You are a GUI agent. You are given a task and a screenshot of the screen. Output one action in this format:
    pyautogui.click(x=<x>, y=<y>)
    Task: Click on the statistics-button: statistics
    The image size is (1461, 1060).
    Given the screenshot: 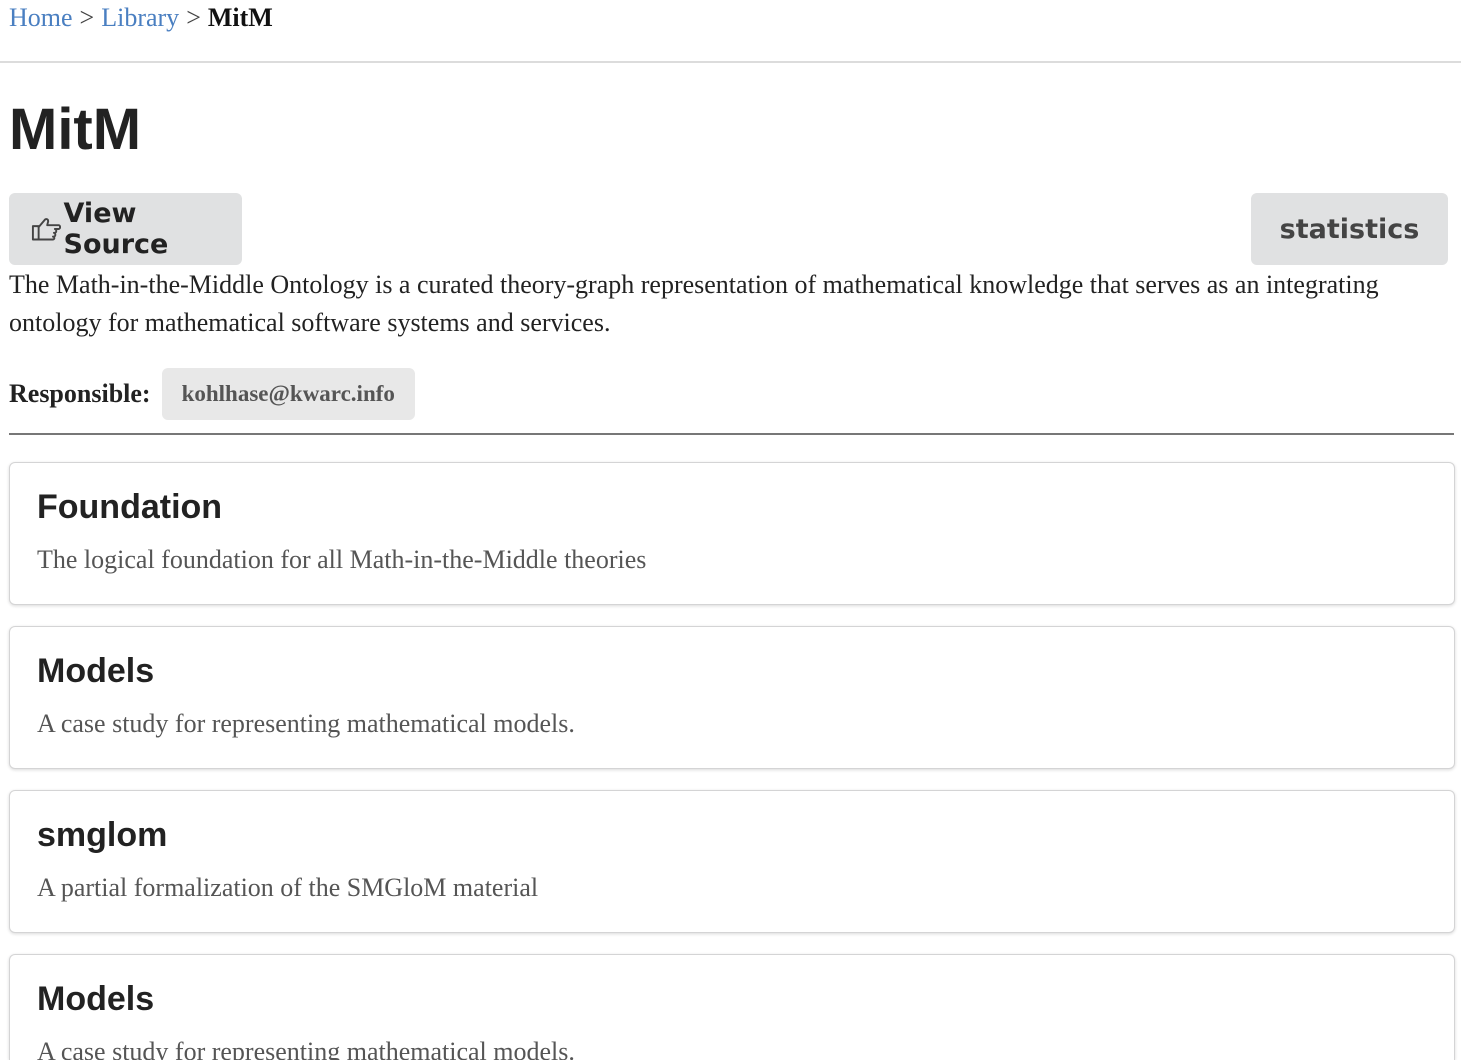 What is the action you would take?
    pyautogui.click(x=1349, y=229)
    